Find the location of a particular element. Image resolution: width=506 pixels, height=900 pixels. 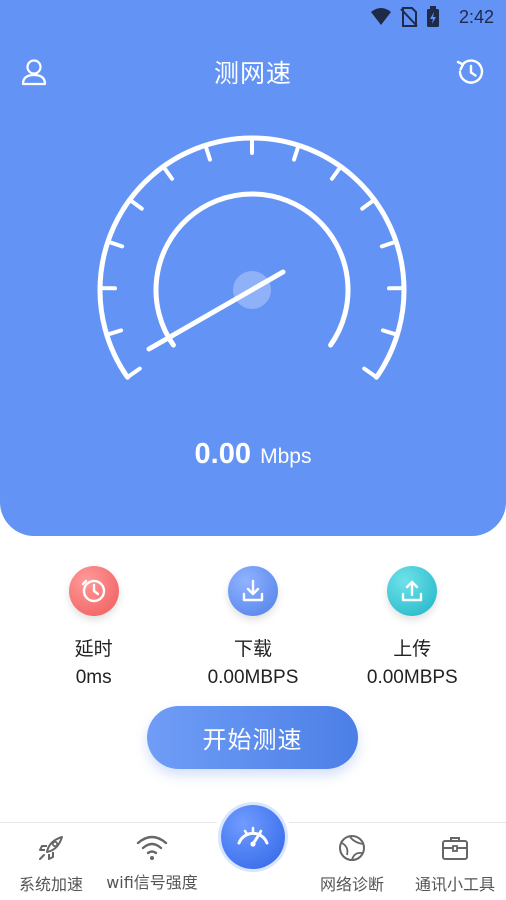

history-button is located at coordinates (470, 72).